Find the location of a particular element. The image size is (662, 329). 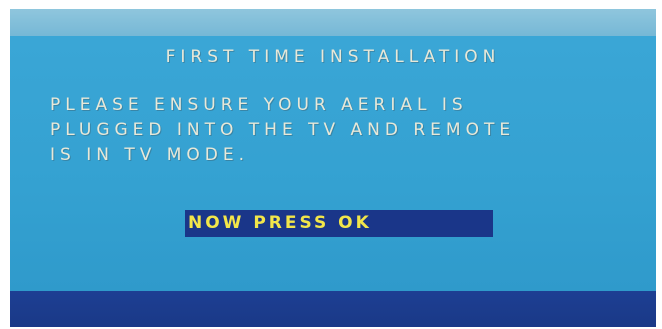

press-ok-button: NOW PRESS OK is located at coordinates (339, 223).